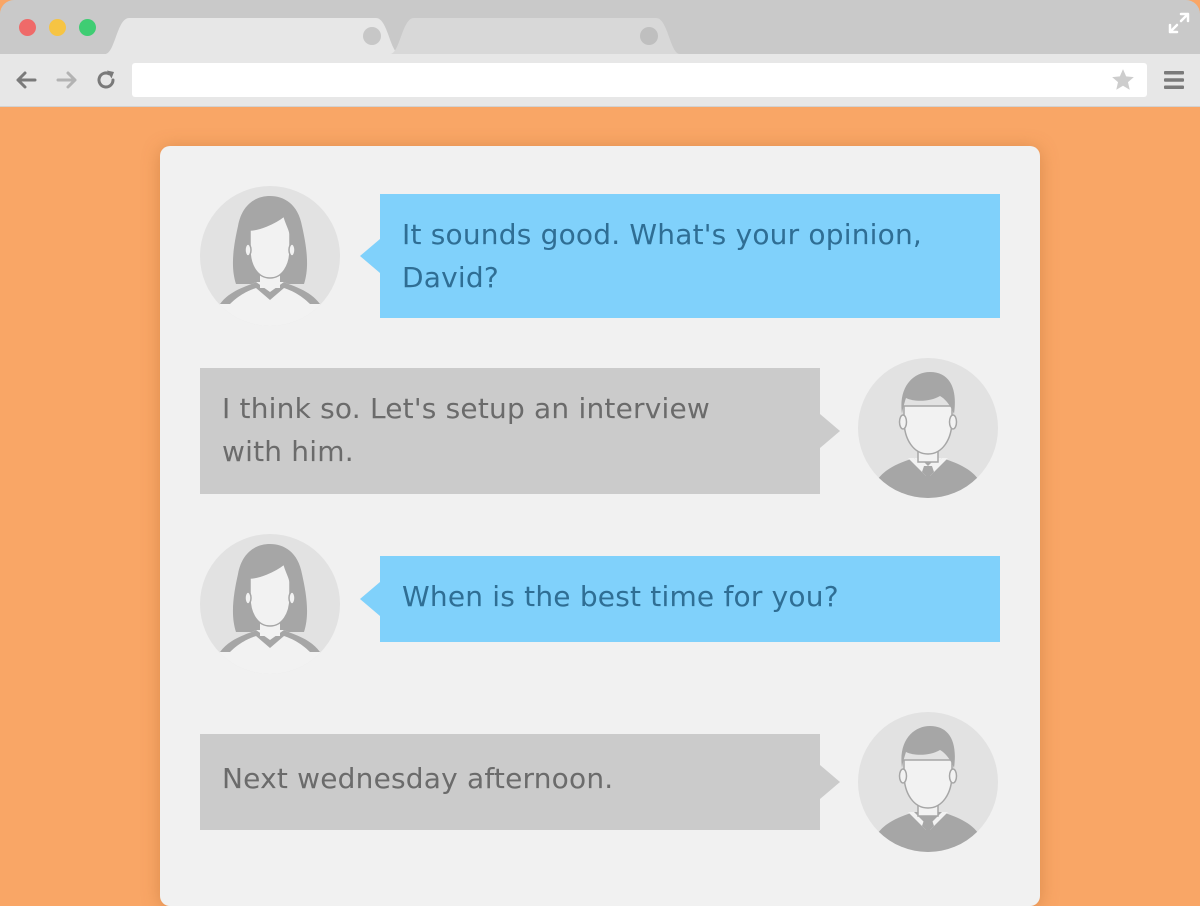 This screenshot has height=906, width=1200. What do you see at coordinates (57, 27) in the screenshot?
I see `window-minimize-button` at bounding box center [57, 27].